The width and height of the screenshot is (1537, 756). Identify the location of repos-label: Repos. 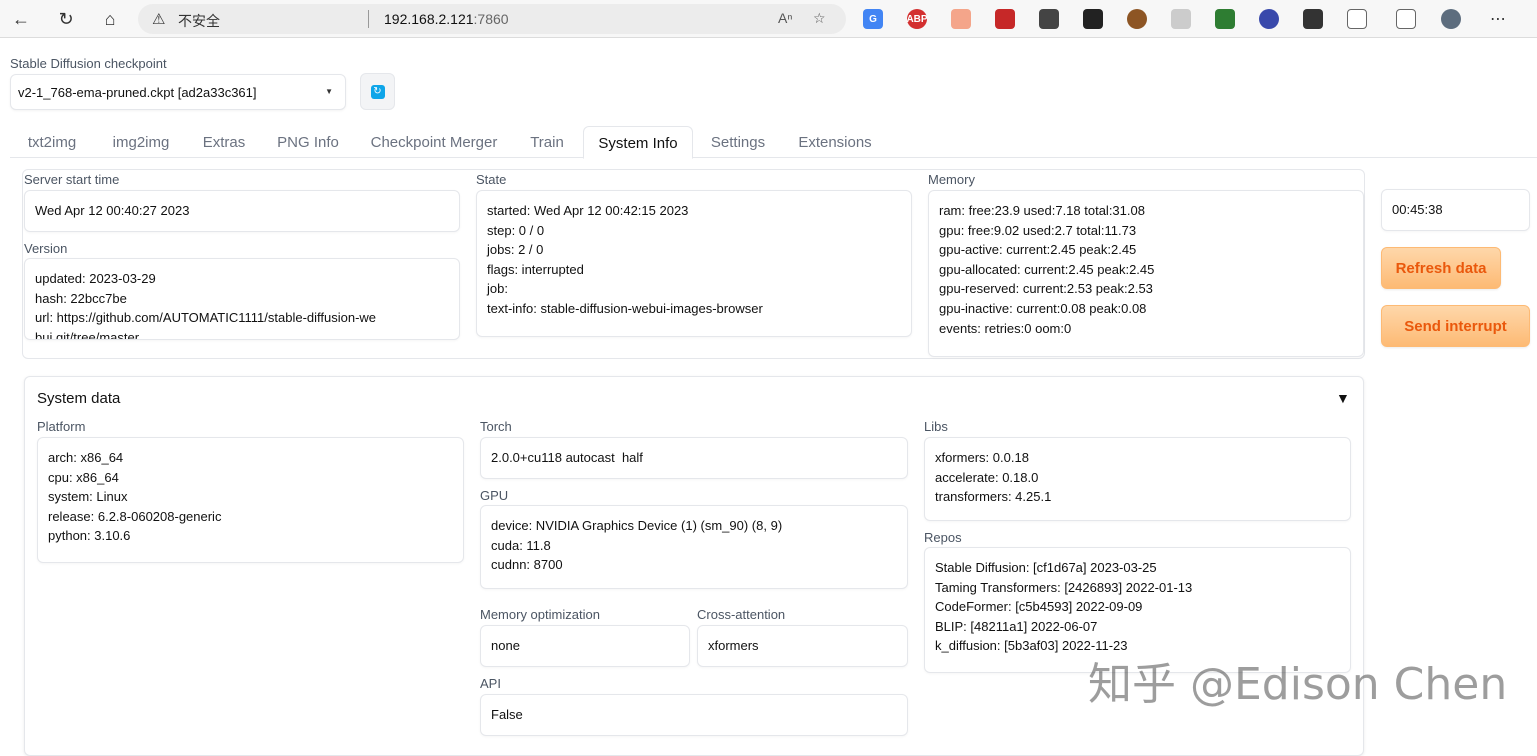
(943, 537).